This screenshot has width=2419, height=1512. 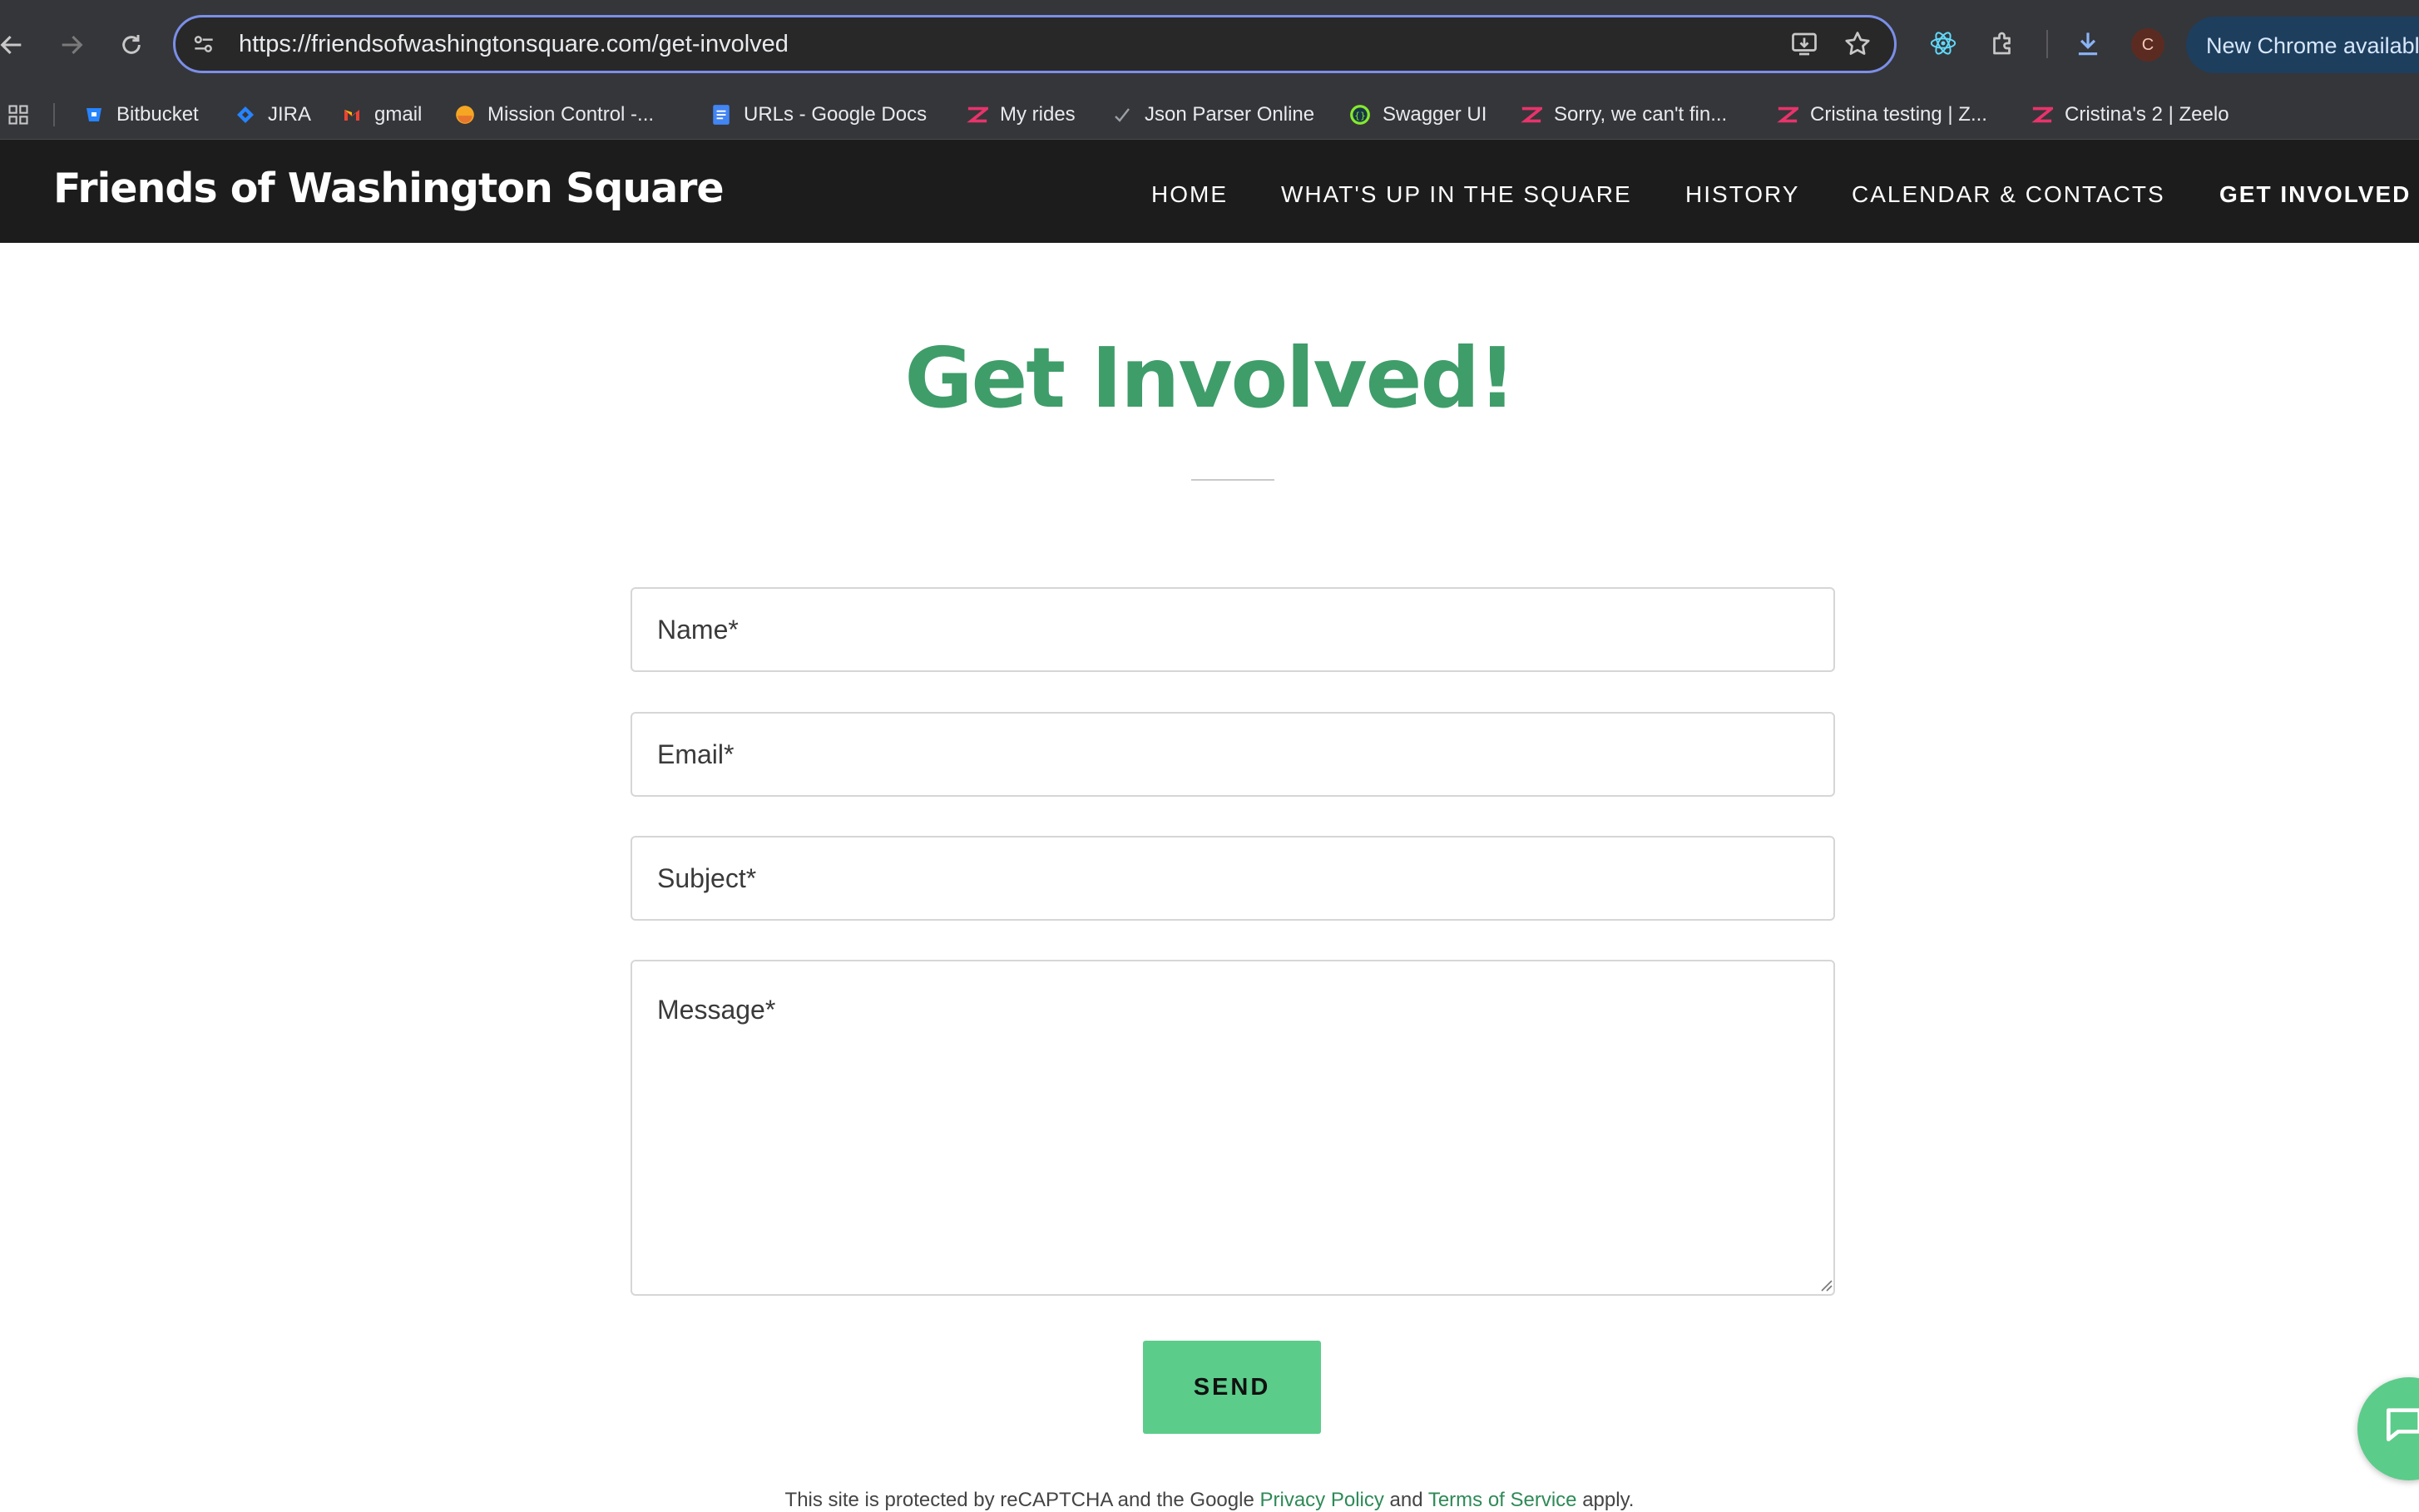 What do you see at coordinates (2147, 114) in the screenshot?
I see `bookmark-label: Cristina's 2 | Zeelo` at bounding box center [2147, 114].